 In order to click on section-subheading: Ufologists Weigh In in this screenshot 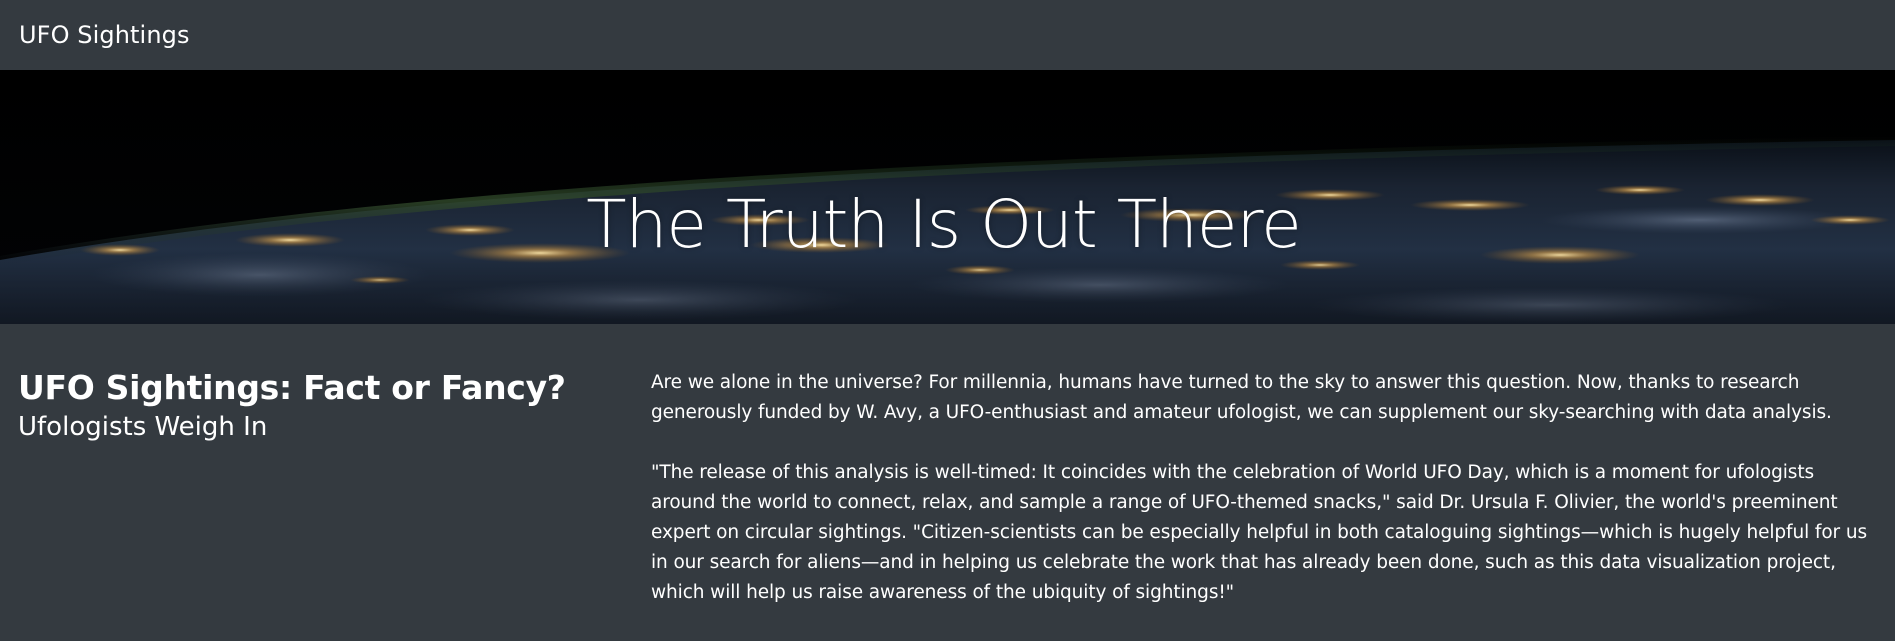, I will do `click(143, 426)`.